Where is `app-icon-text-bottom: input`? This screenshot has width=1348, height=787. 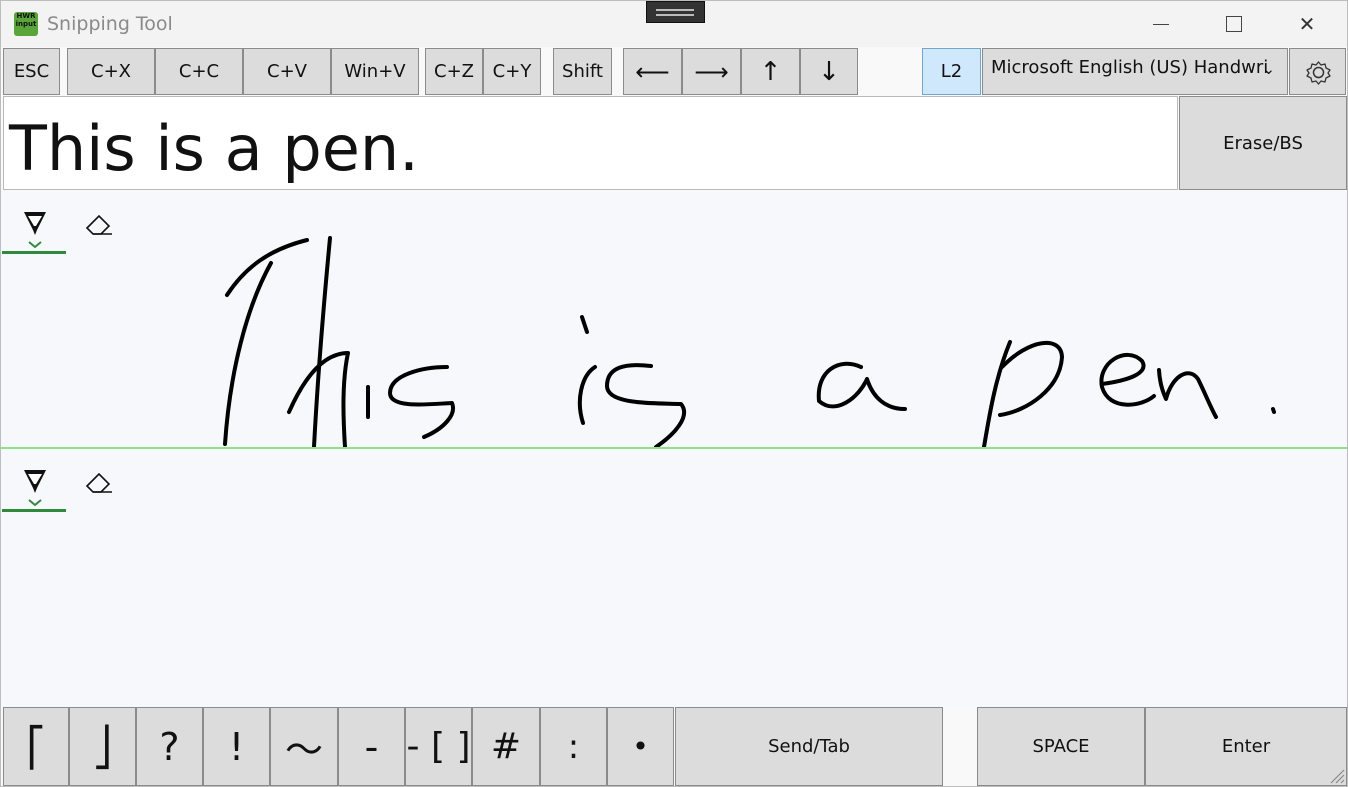
app-icon-text-bottom: input is located at coordinates (26, 24).